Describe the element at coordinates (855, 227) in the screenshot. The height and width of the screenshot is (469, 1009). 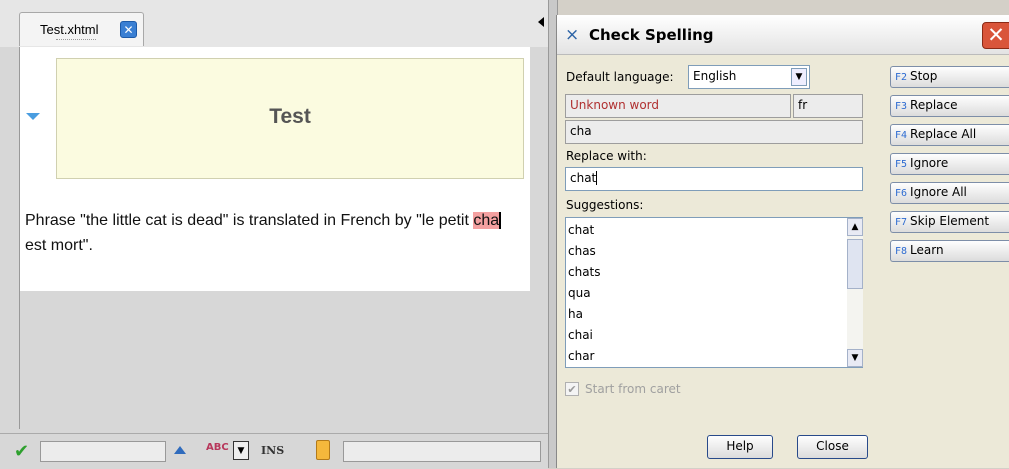
I see `scroll-up-icon: ▲` at that location.